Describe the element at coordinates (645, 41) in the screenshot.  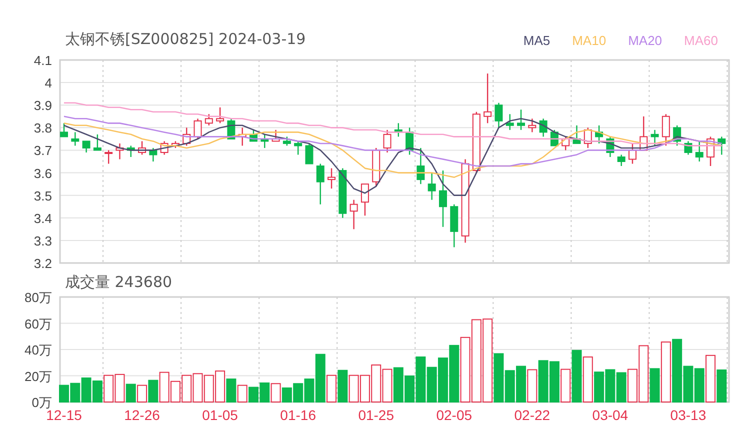
I see `legend-label: MA20` at that location.